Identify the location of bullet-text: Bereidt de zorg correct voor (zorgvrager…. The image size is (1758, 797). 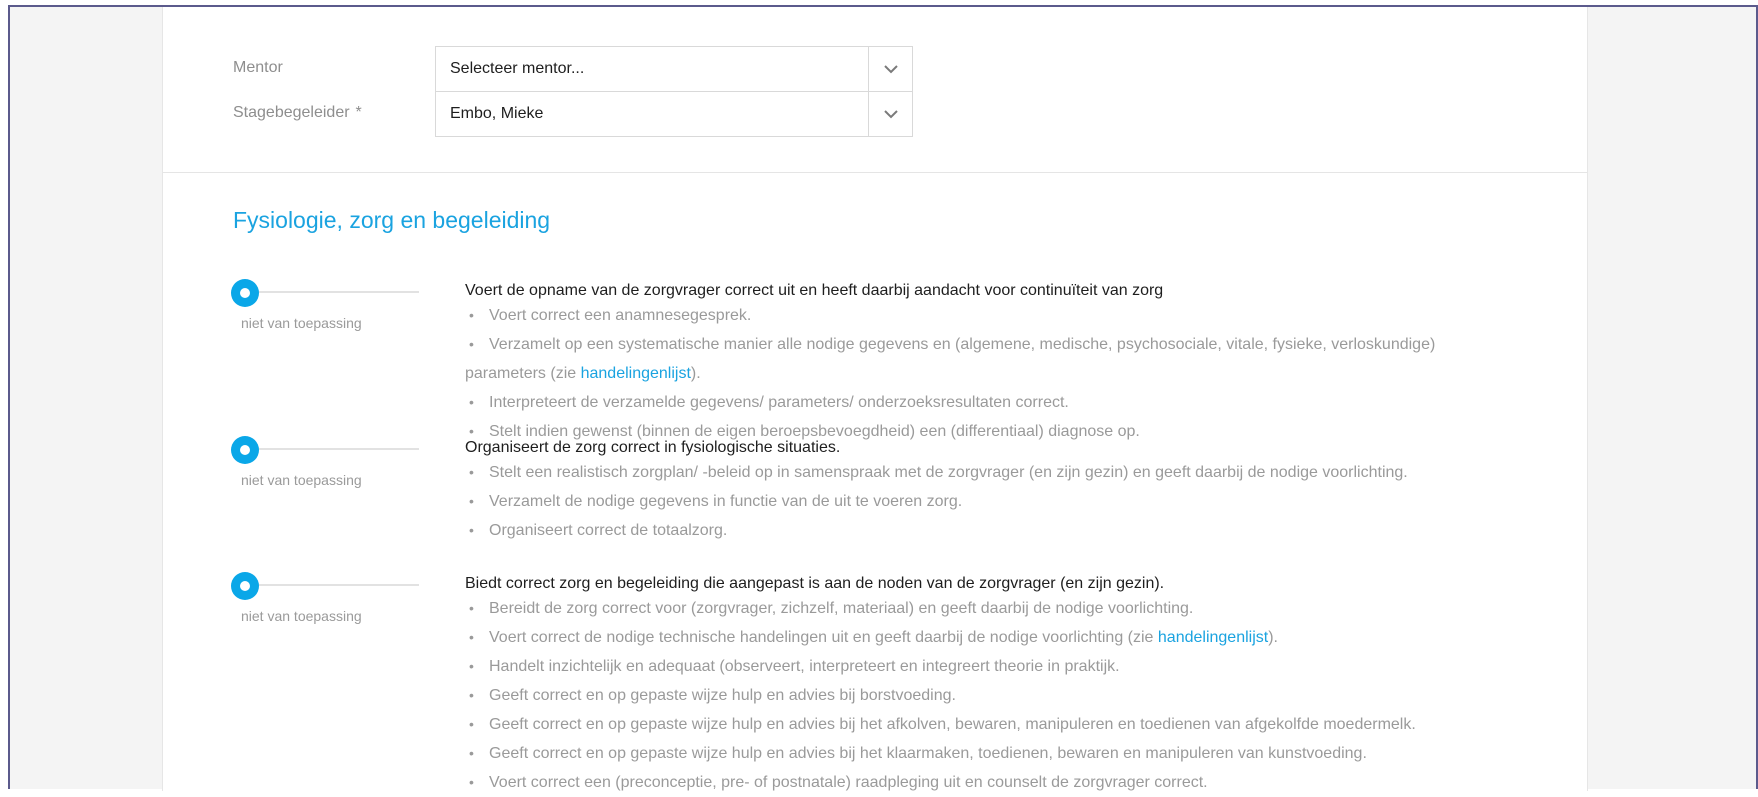
(841, 608).